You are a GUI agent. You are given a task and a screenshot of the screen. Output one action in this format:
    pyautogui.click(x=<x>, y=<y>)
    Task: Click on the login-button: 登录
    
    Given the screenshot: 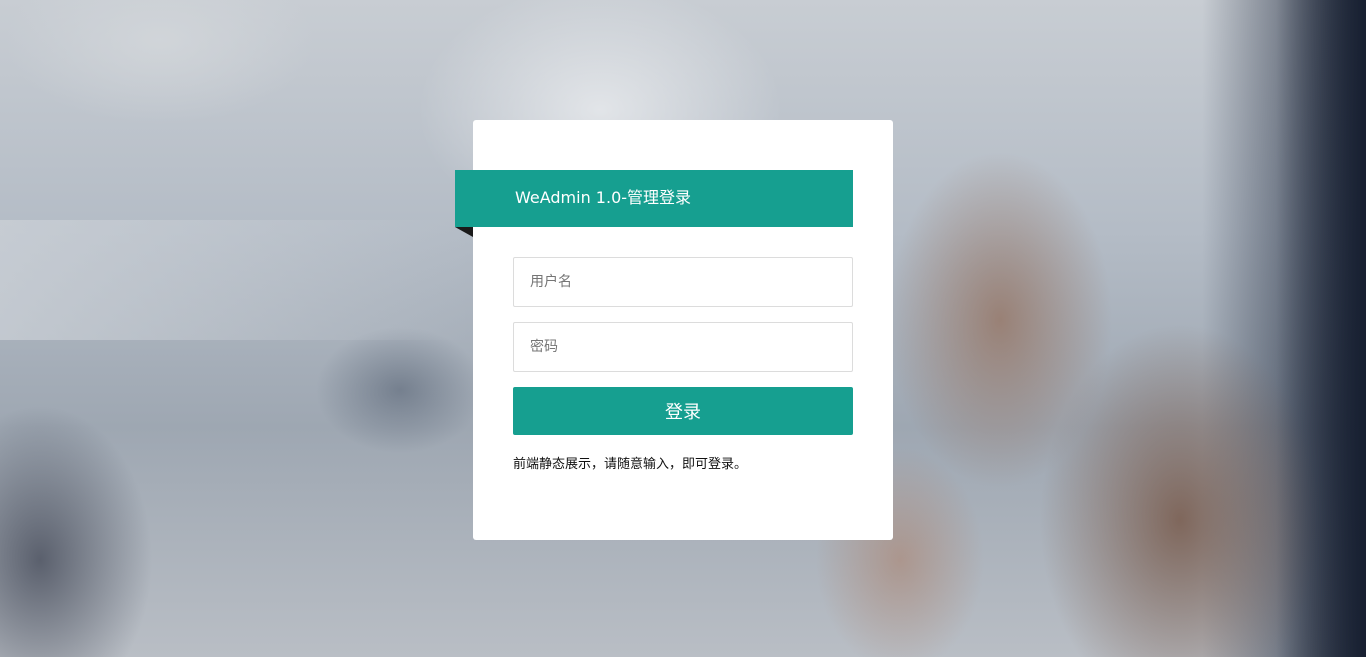 What is the action you would take?
    pyautogui.click(x=683, y=411)
    